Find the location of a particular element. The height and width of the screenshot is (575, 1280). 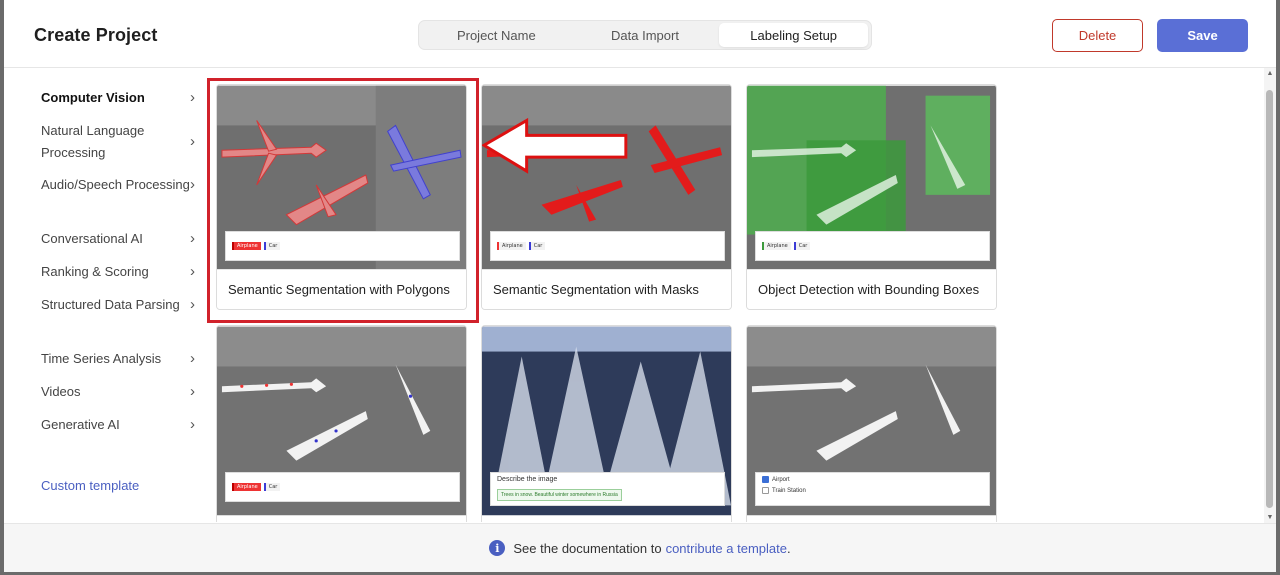

custom-template-link: Custom template is located at coordinates (90, 485).